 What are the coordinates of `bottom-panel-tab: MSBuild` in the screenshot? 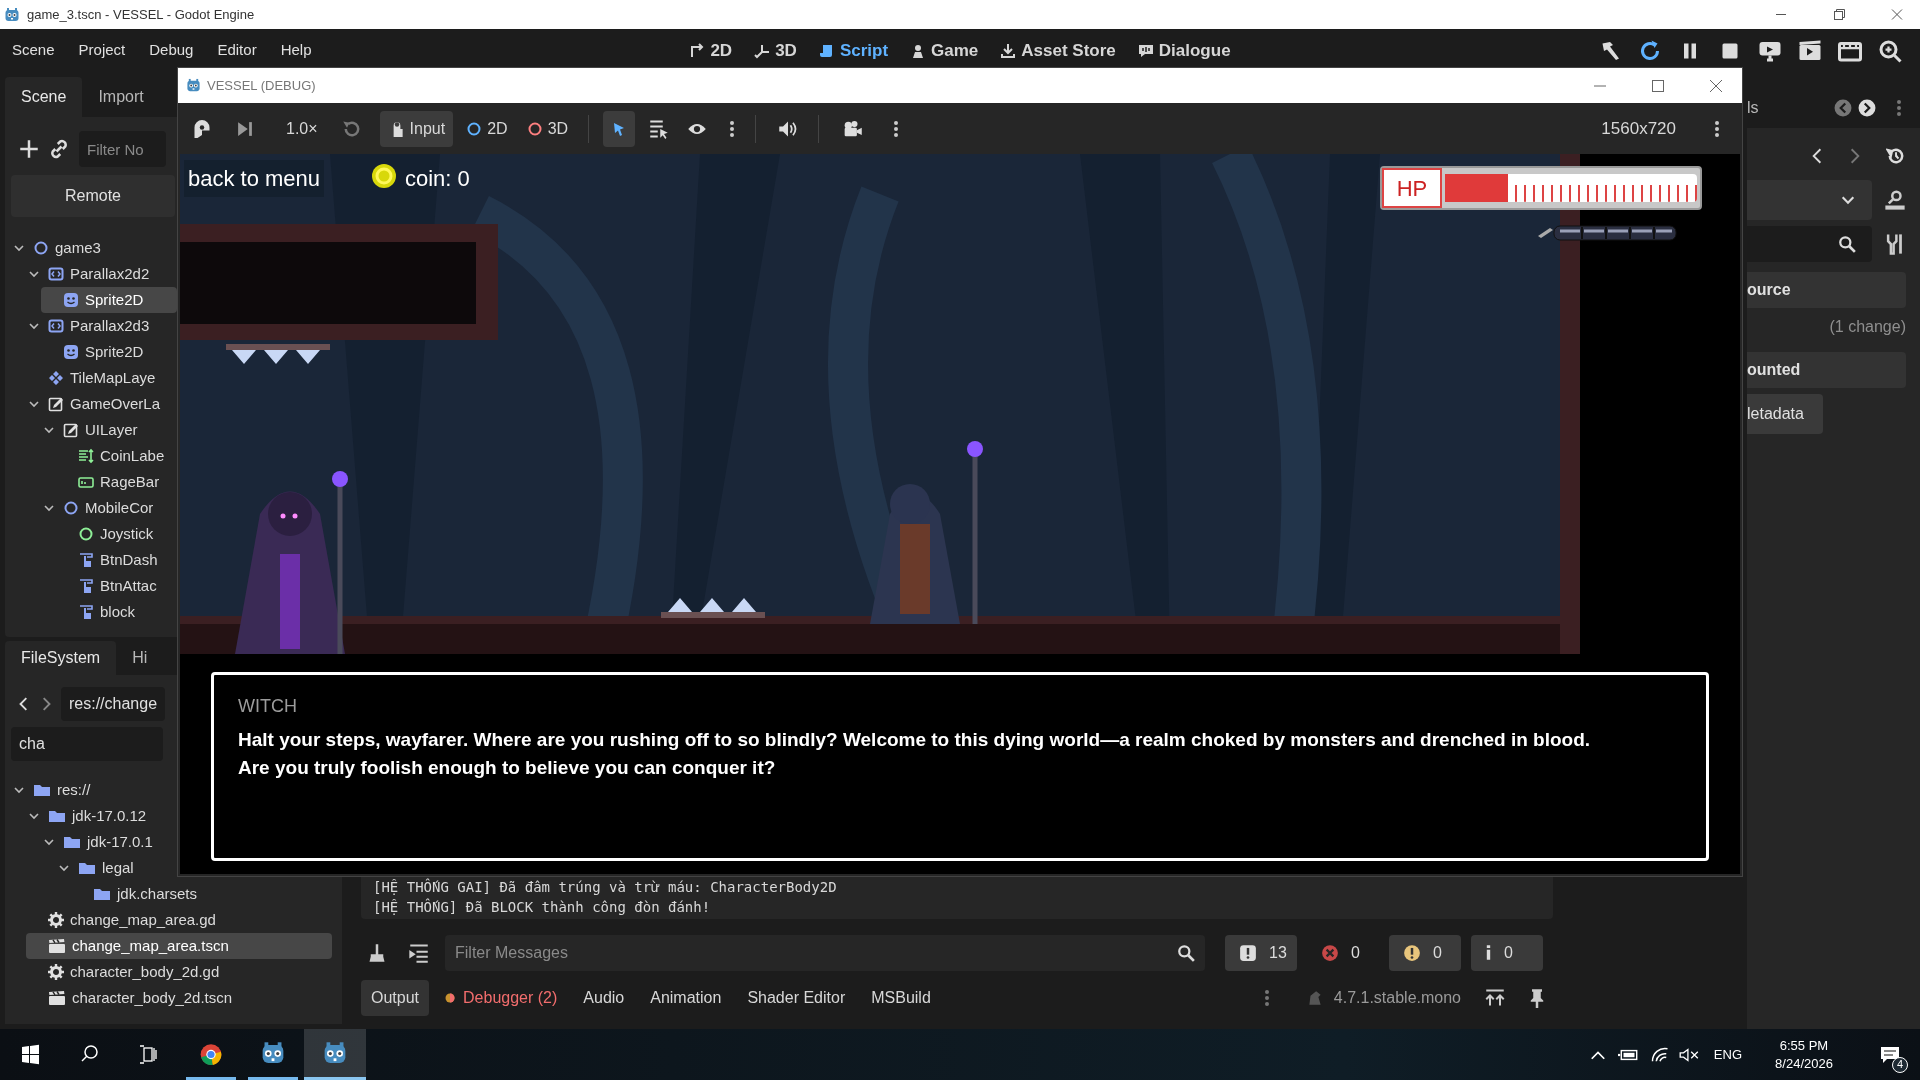 It's located at (901, 998).